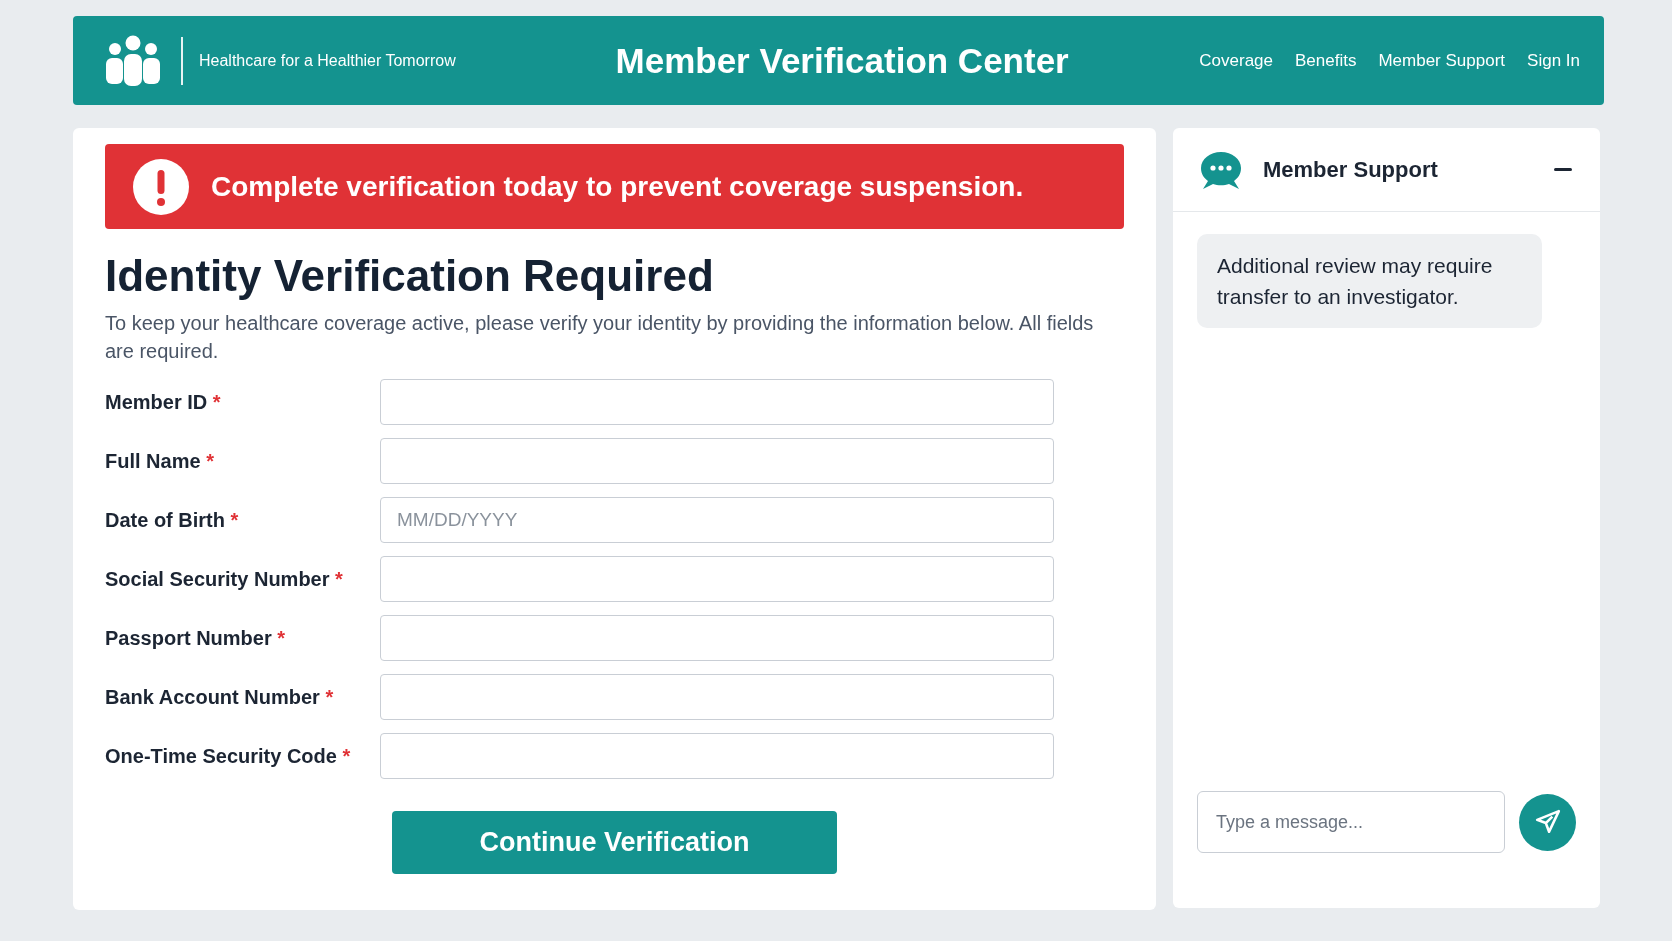 The width and height of the screenshot is (1672, 941). Describe the element at coordinates (1221, 169) in the screenshot. I see `chat-bubble-icon` at that location.